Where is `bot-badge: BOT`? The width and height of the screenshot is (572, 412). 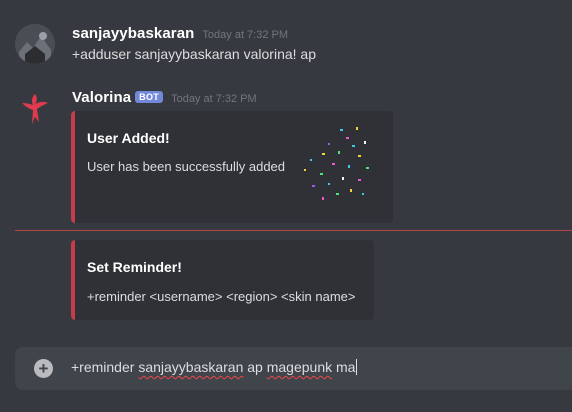
bot-badge: BOT is located at coordinates (149, 97).